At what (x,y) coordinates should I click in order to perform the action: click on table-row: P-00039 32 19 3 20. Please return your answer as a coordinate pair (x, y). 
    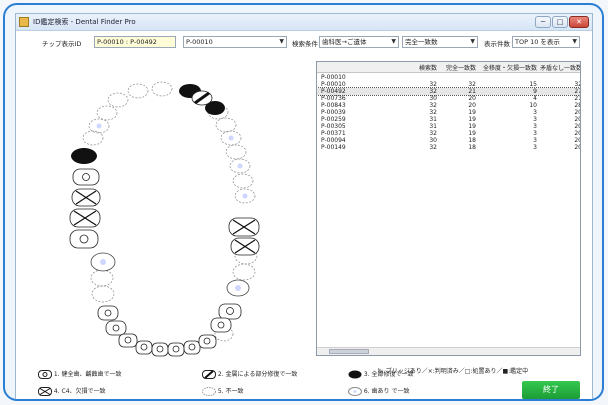
    Looking at the image, I should click on (448, 112).